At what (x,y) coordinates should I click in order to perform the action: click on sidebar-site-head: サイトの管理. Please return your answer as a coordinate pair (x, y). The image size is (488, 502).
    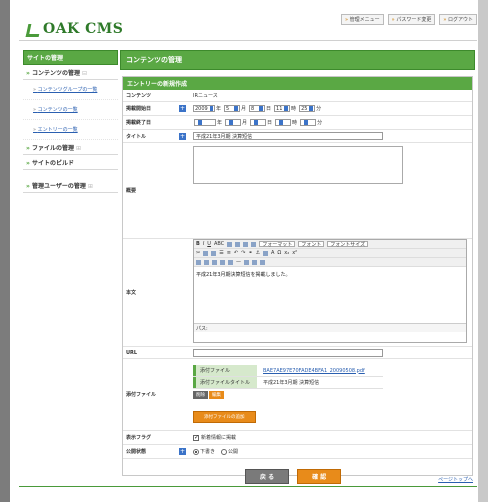
    Looking at the image, I should click on (70, 57).